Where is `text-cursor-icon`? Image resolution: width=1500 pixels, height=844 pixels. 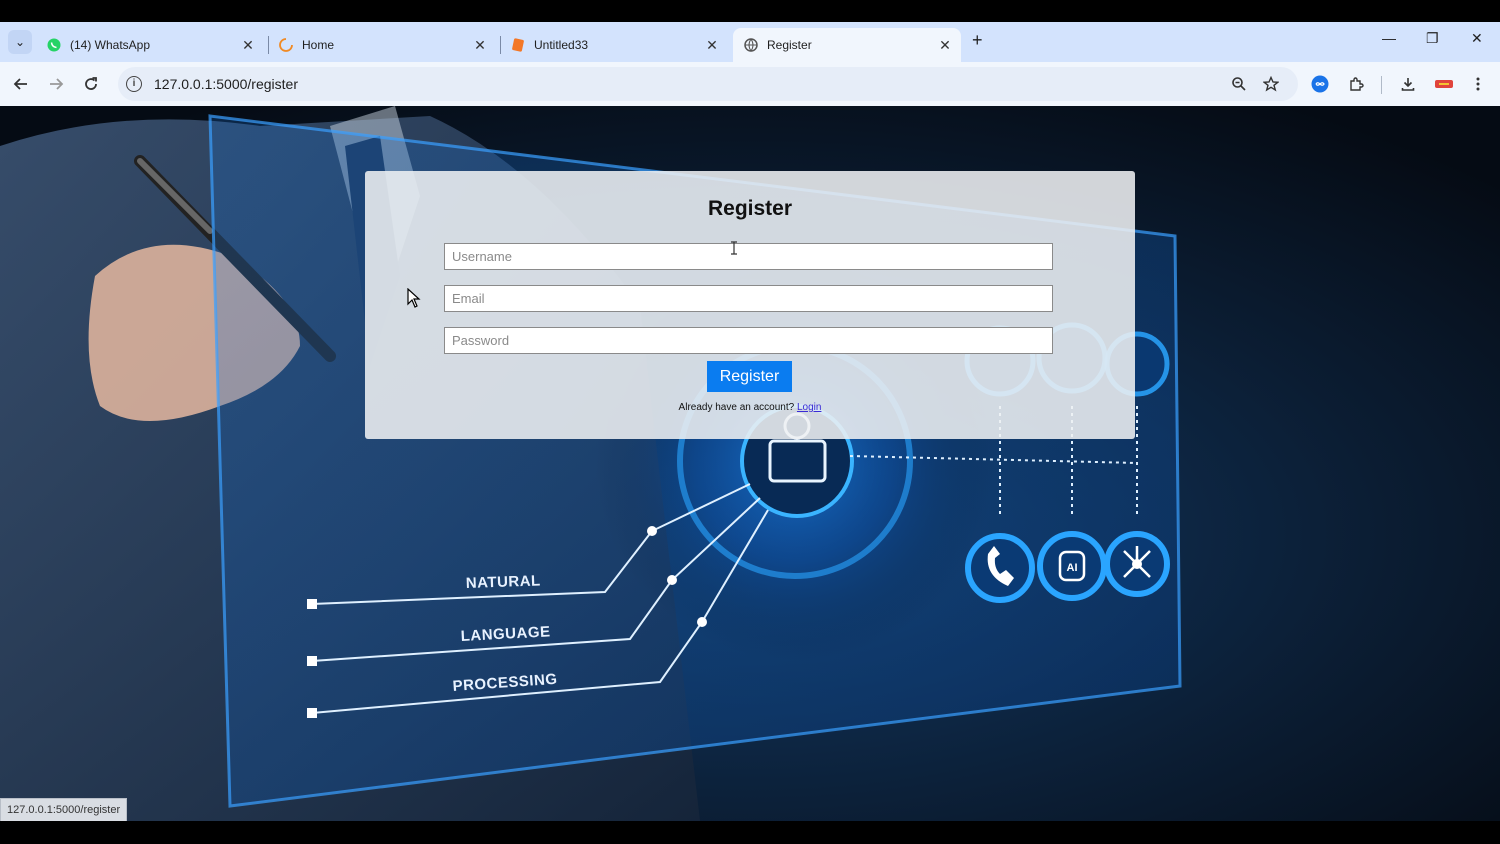
text-cursor-icon is located at coordinates (734, 248).